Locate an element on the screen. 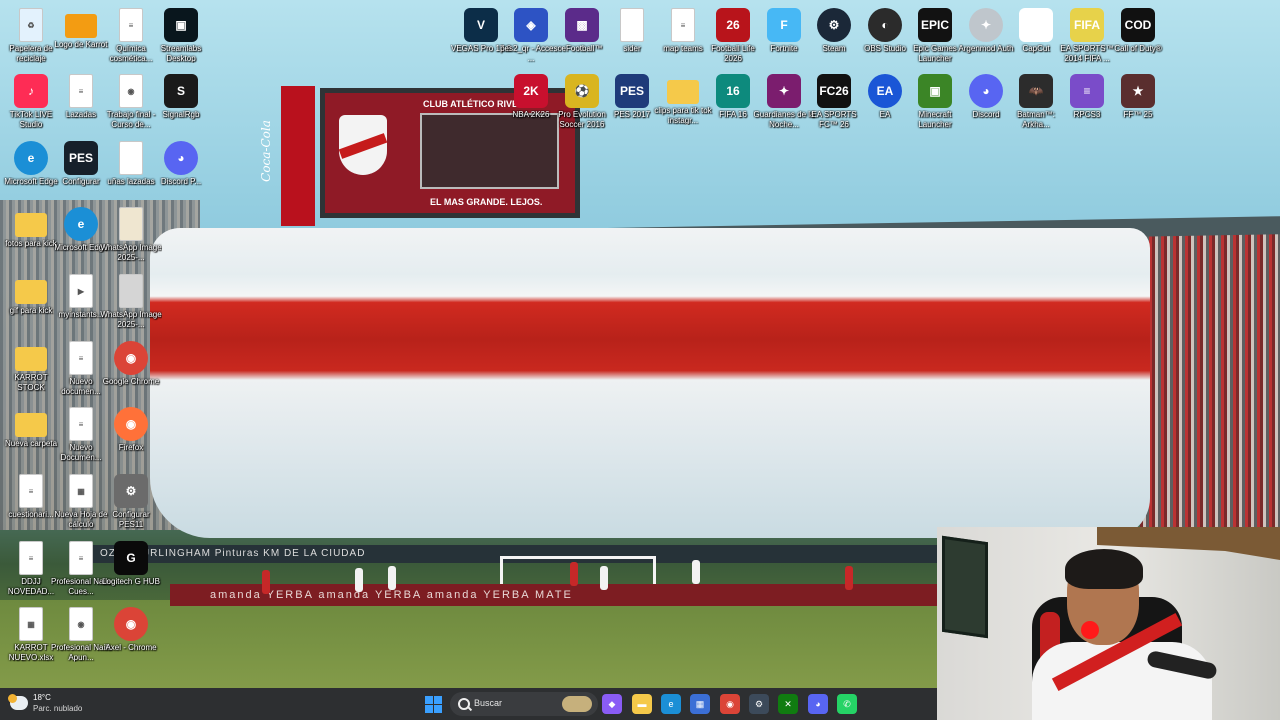  whatsapp-icon: ✆ is located at coordinates (847, 704).